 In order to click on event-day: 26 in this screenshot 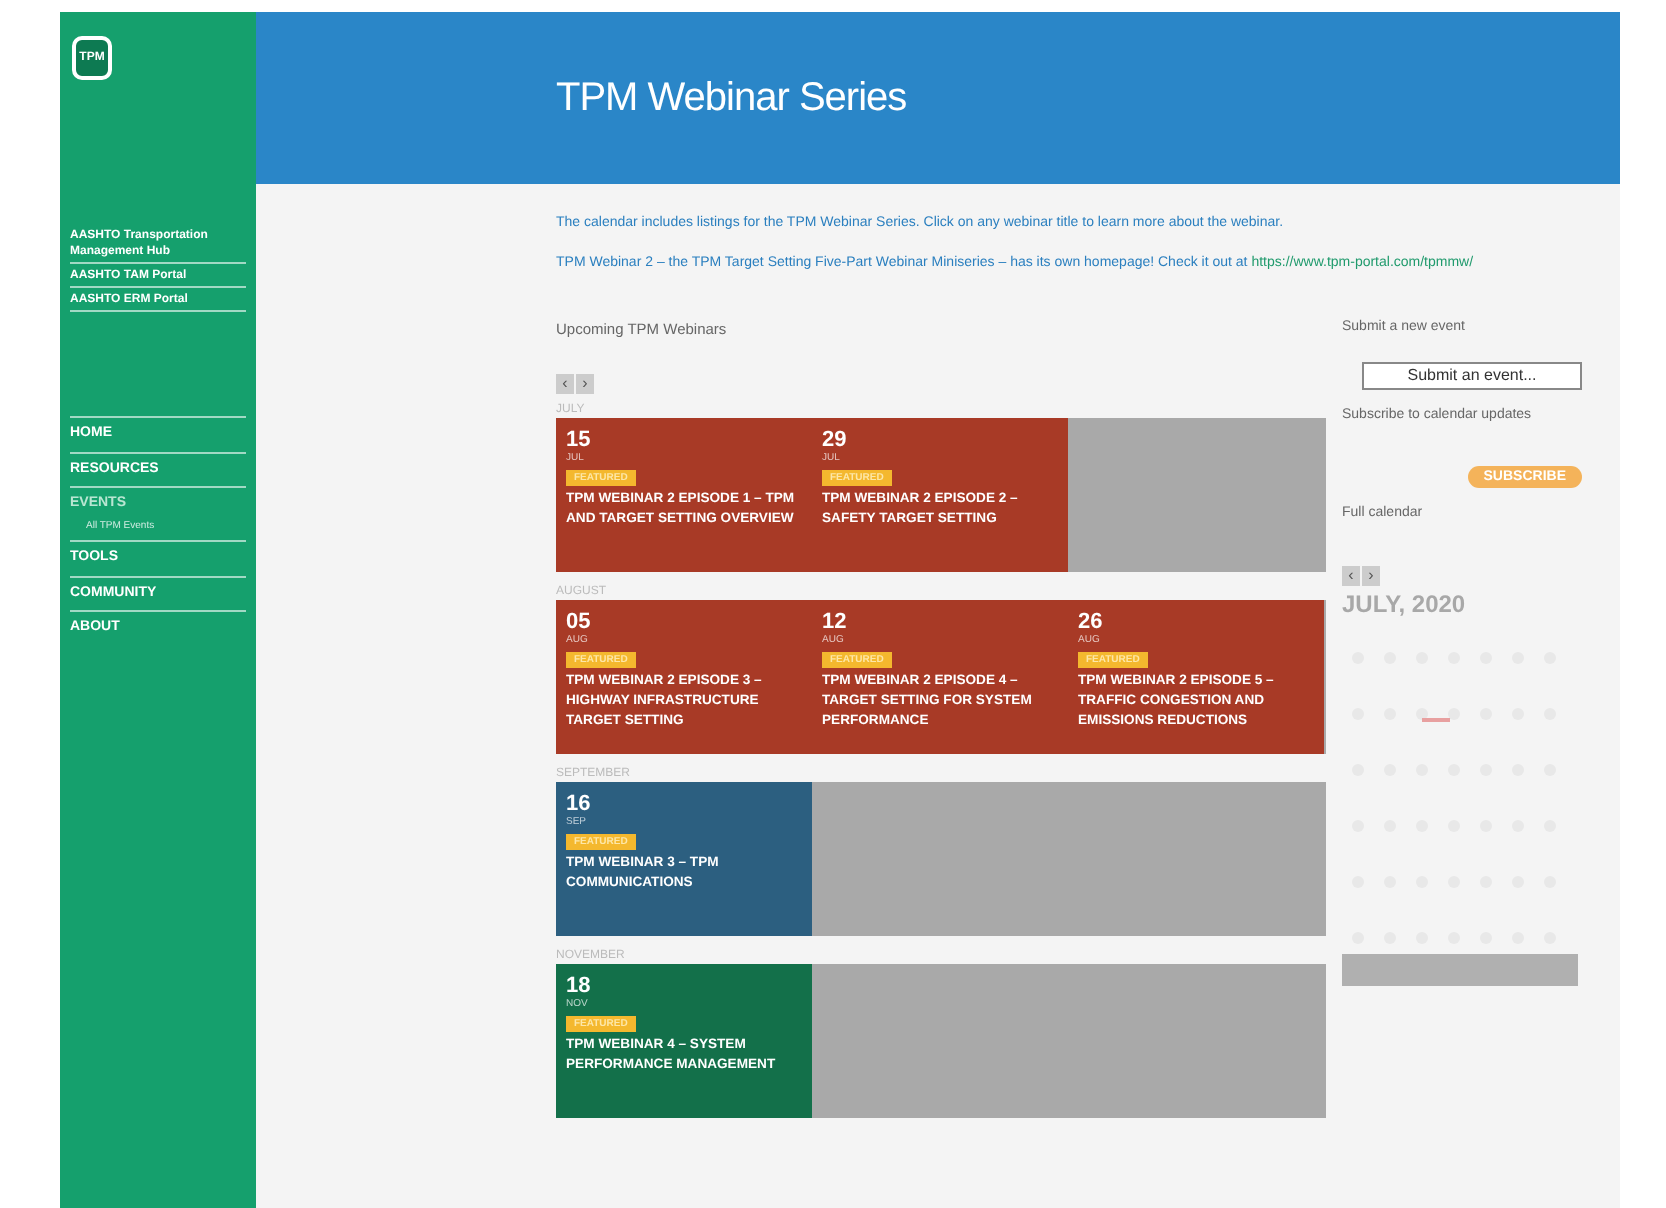, I will do `click(1090, 621)`.